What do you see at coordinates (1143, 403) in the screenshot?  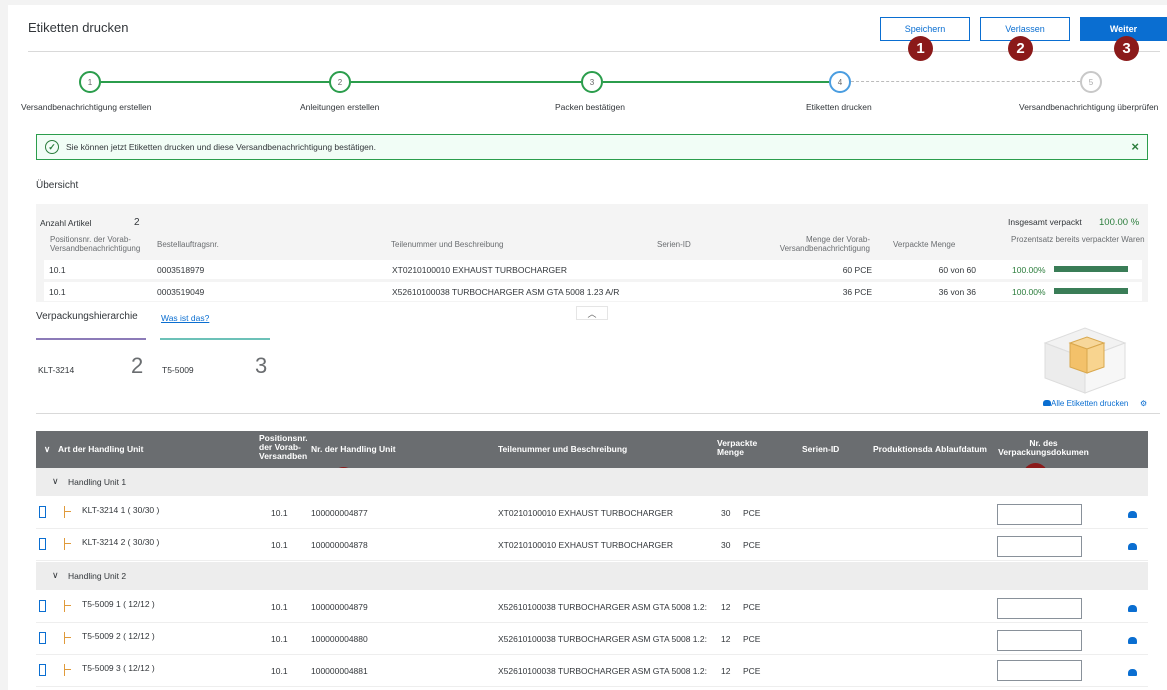 I see `table-settings-icon: ⚙` at bounding box center [1143, 403].